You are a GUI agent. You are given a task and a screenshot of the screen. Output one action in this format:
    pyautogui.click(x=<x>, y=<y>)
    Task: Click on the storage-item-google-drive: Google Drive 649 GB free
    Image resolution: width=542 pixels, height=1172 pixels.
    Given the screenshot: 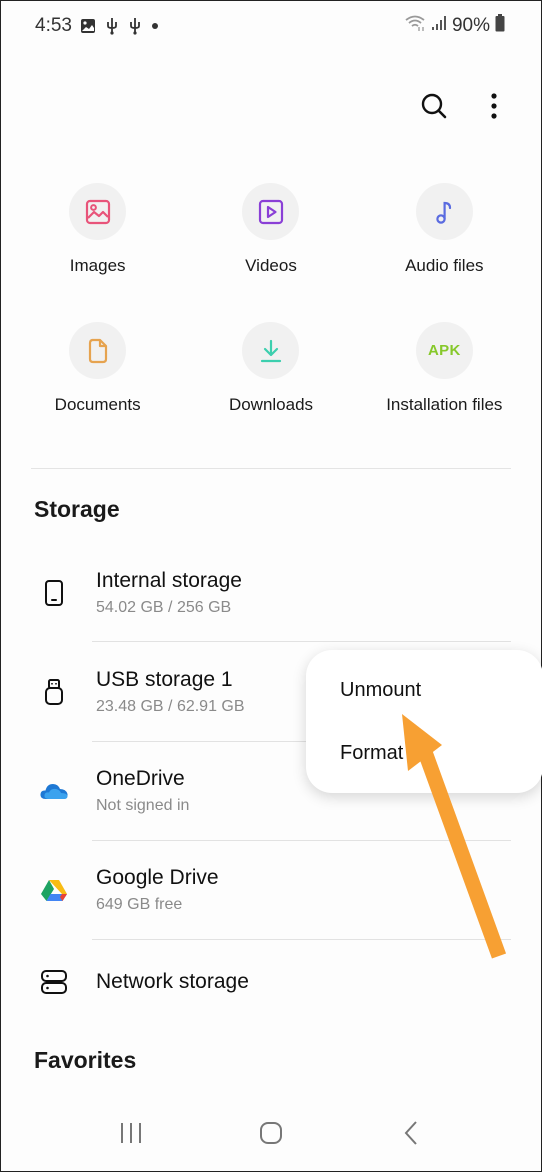 What is the action you would take?
    pyautogui.click(x=256, y=890)
    